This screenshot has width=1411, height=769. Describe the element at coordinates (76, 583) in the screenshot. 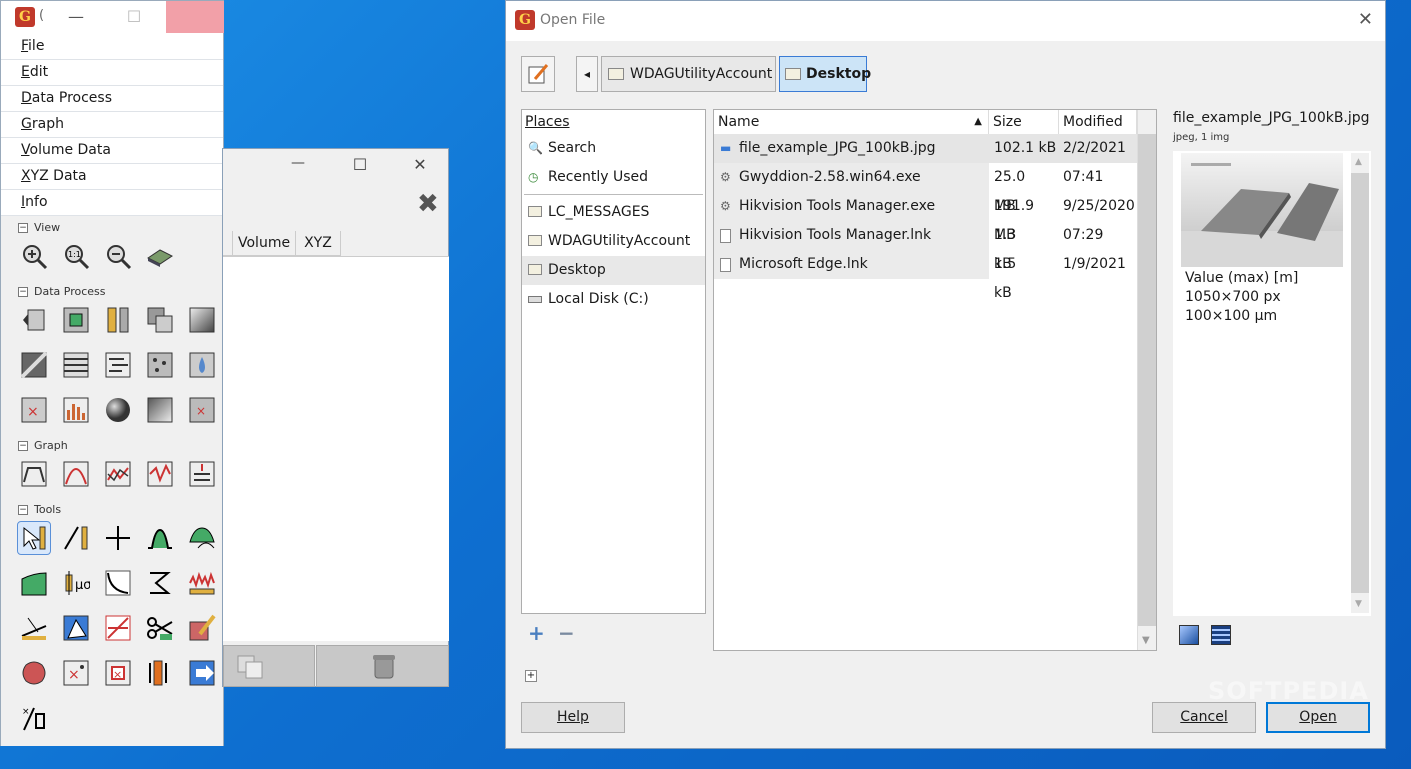

I see `stats-icon: μσ` at that location.